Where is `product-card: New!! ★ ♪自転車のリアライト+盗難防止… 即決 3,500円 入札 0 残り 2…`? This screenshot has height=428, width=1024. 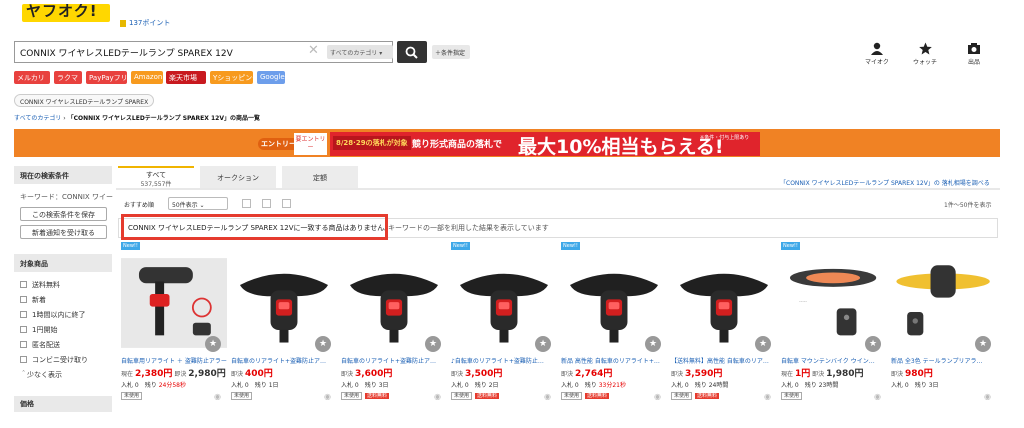 product-card: New!! ★ ♪自転車のリアライト+盗難防止… 即決 3,500円 入札 0 残り 2… is located at coordinates (504, 332).